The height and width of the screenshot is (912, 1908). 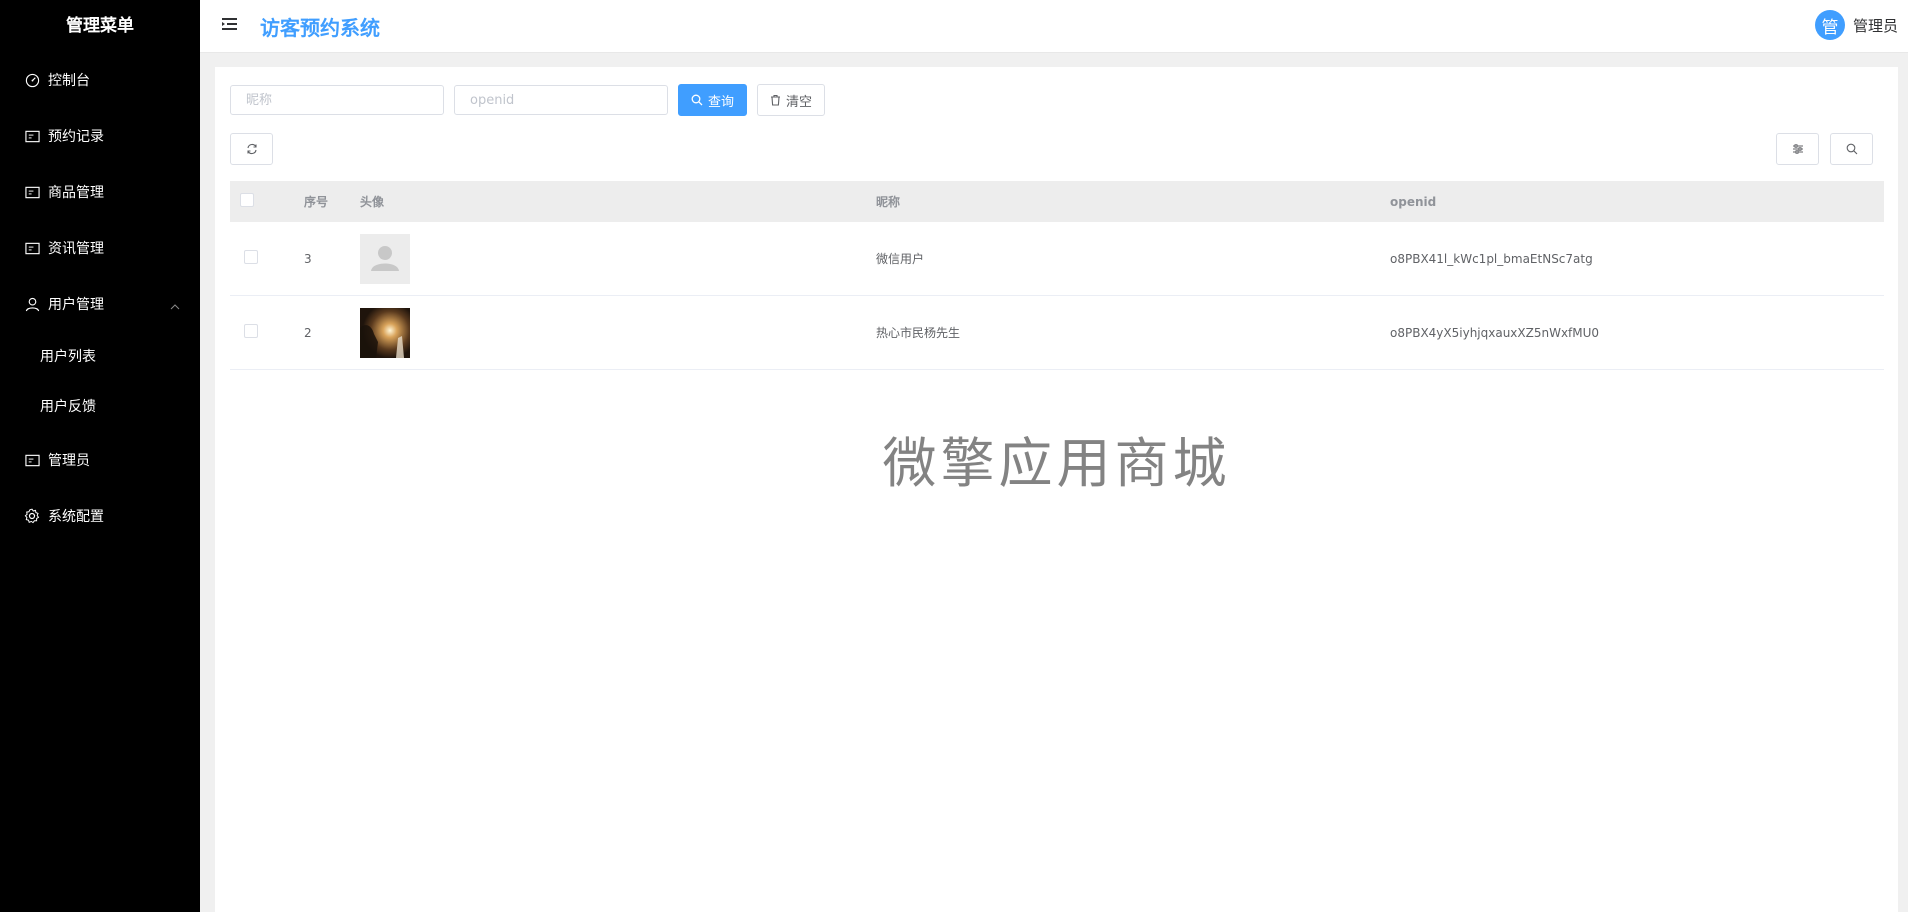 I want to click on sidebar-item-appointments: 预约记录, so click(x=100, y=136).